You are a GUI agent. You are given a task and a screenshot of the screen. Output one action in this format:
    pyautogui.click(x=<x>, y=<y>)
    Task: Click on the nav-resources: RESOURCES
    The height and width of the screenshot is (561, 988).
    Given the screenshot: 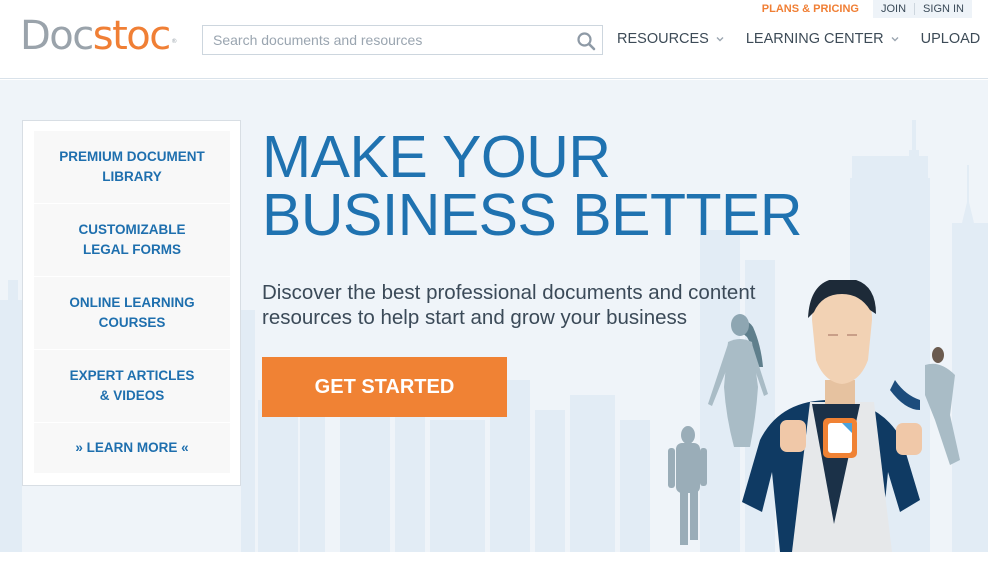 What is the action you would take?
    pyautogui.click(x=670, y=39)
    